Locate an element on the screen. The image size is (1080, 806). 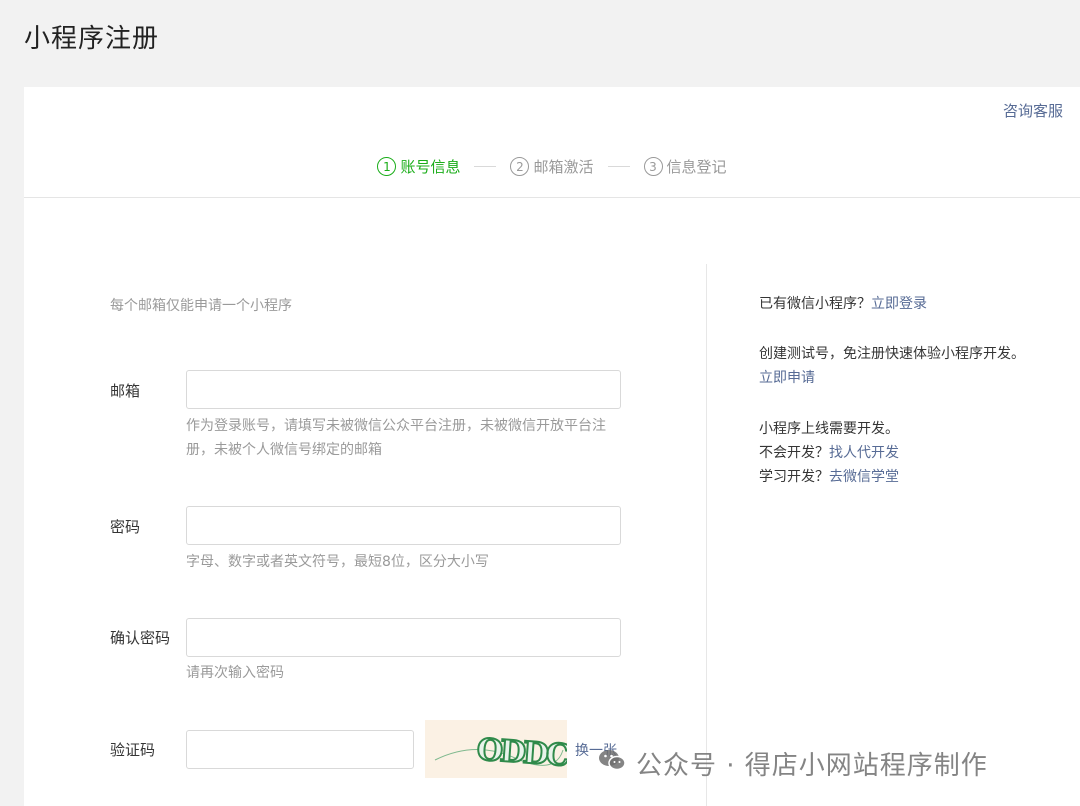
confirm-password-tip: 请再次输入密码 is located at coordinates (235, 673).